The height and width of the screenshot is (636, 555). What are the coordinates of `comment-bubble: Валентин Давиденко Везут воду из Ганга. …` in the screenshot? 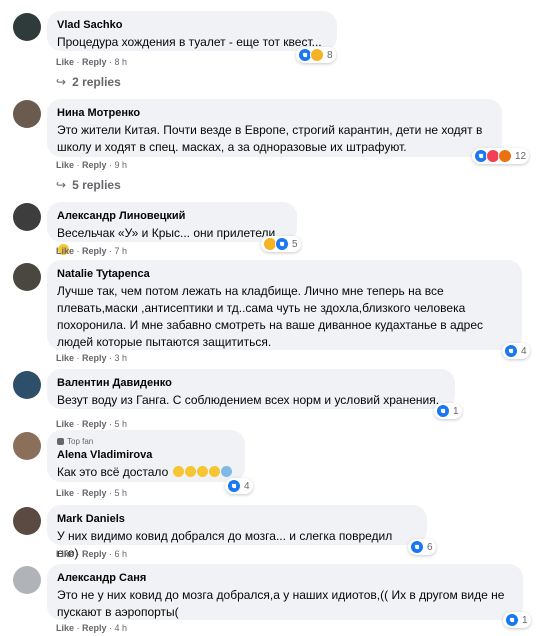 It's located at (251, 389).